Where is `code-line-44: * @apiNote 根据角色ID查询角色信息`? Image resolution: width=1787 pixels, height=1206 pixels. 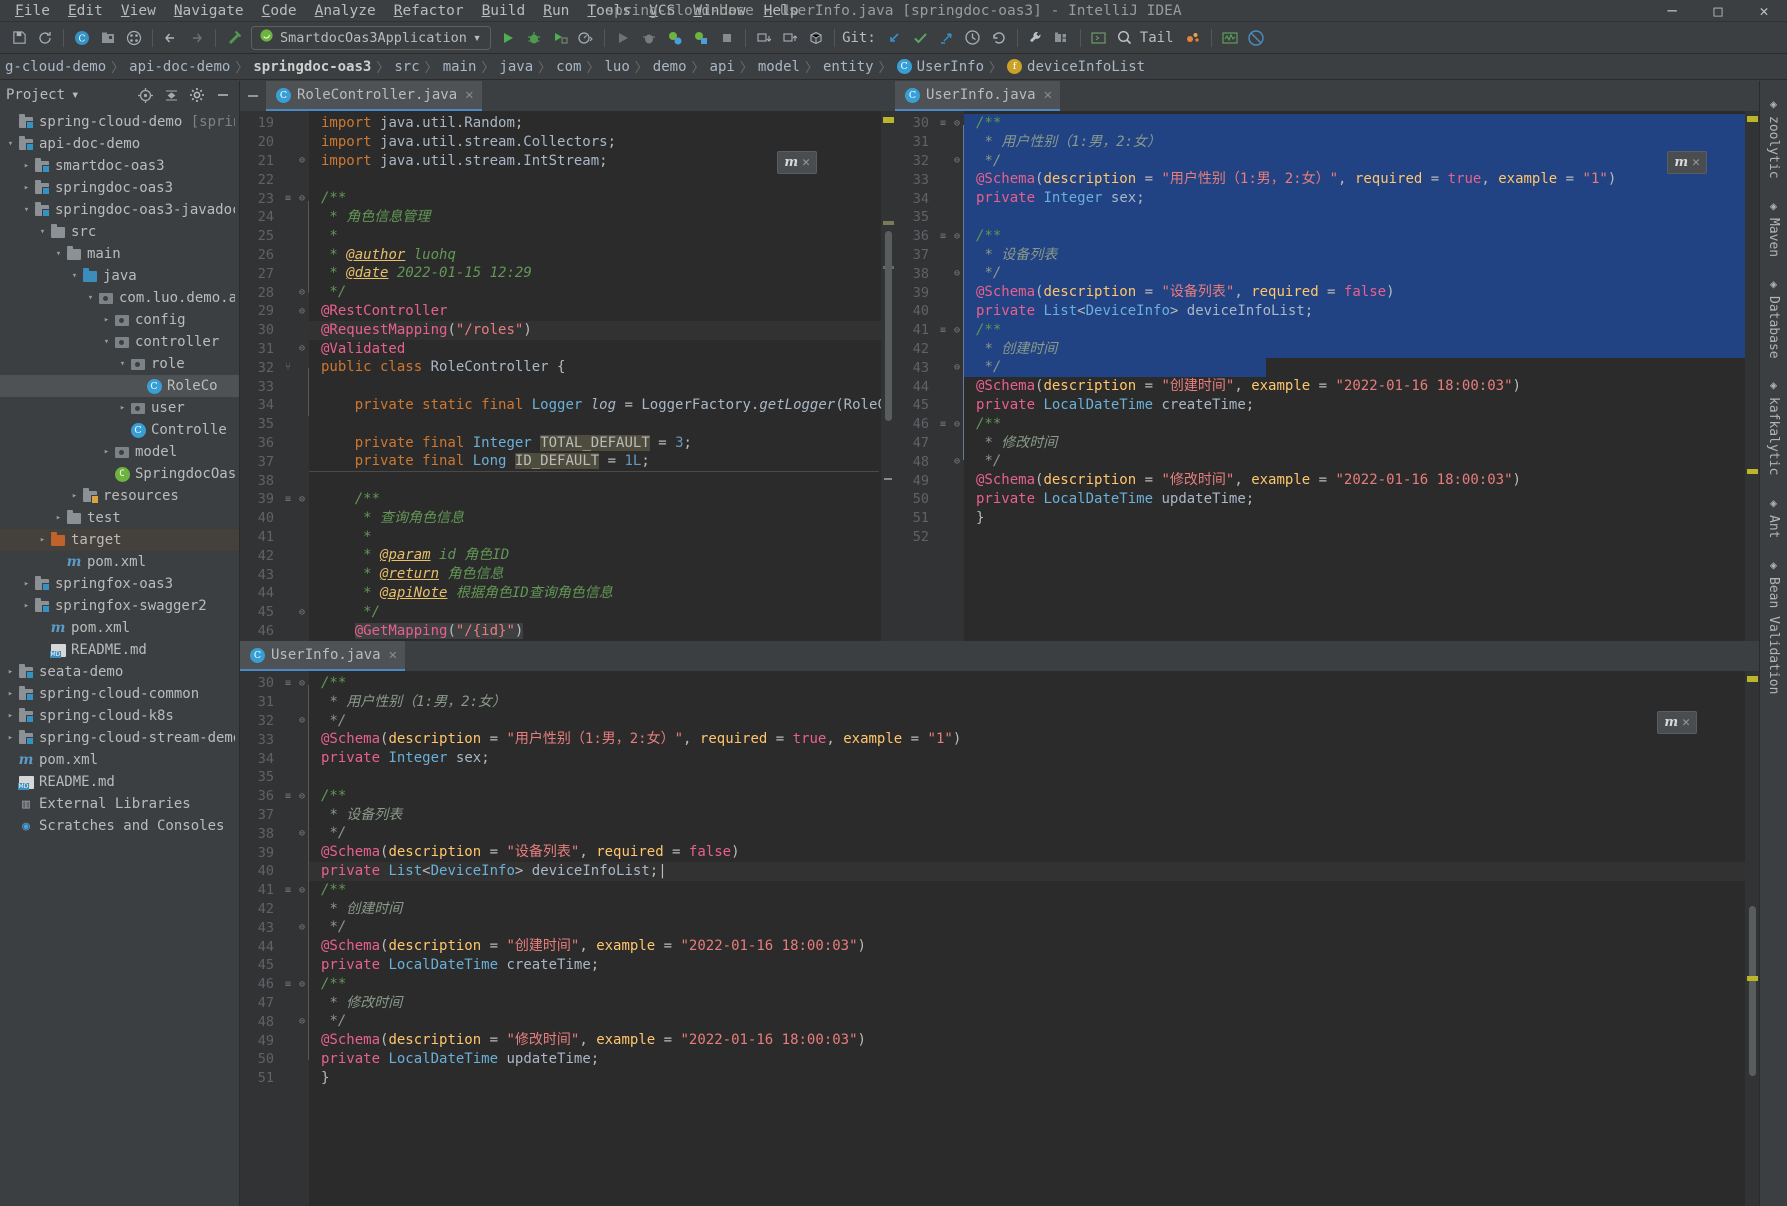
code-line-44: * @apiNote 根据角色ID查询角色信息 is located at coordinates (602, 593).